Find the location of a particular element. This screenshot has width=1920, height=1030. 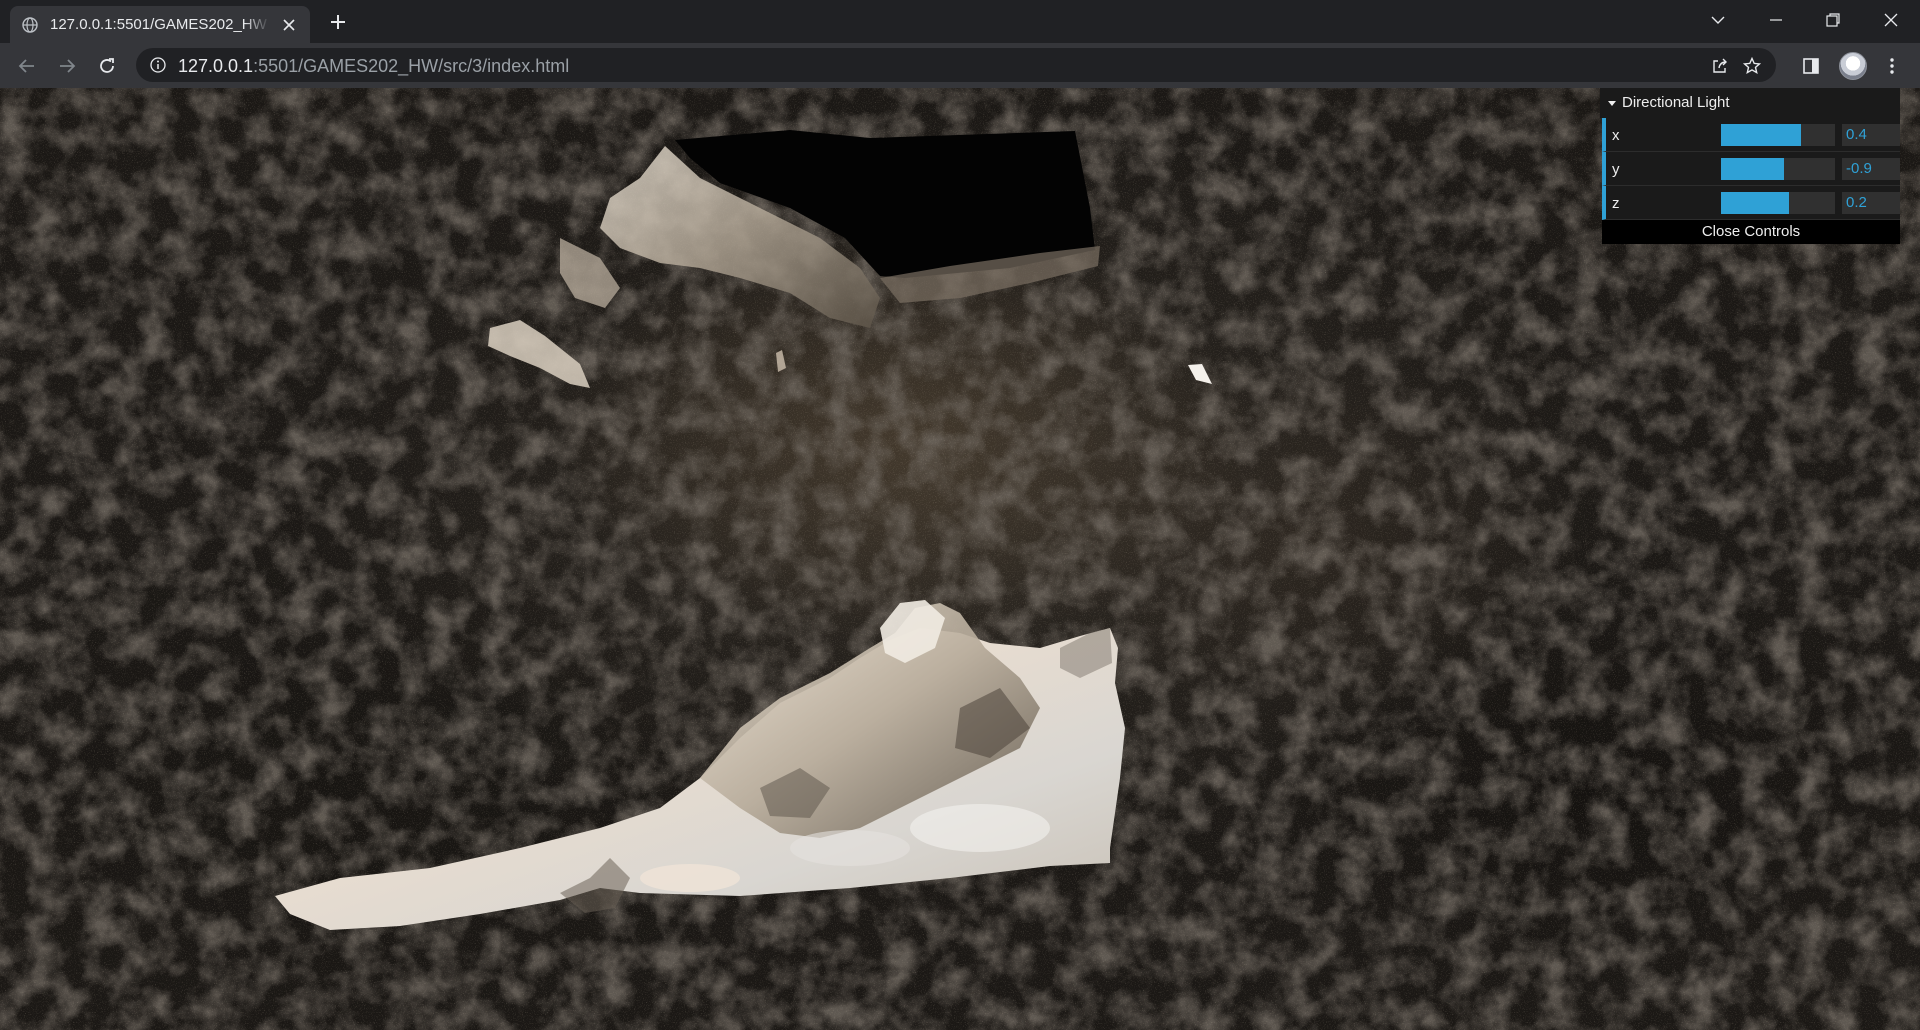

info-icon is located at coordinates (158, 65).